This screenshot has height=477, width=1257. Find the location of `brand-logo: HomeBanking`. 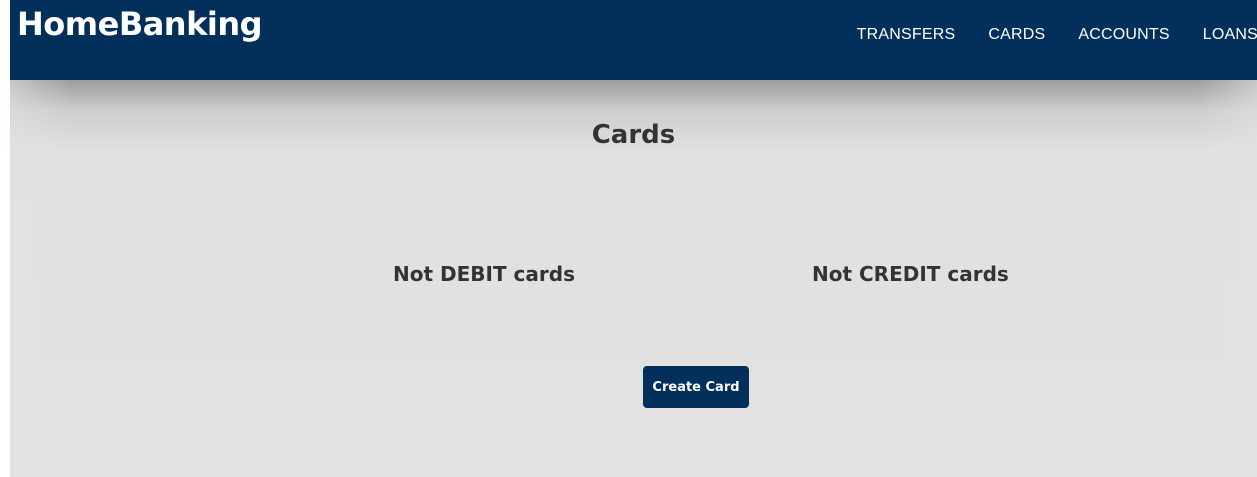

brand-logo: HomeBanking is located at coordinates (140, 24).